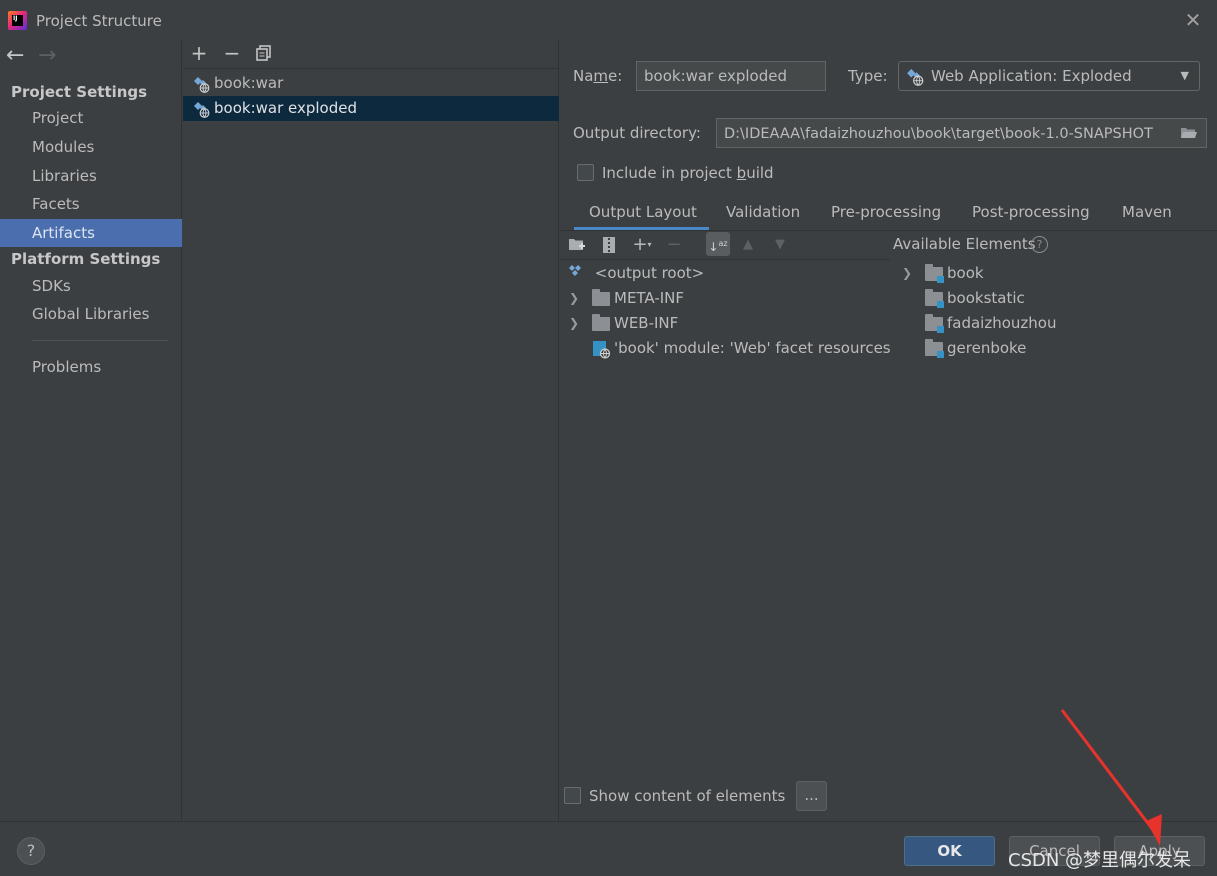 The height and width of the screenshot is (876, 1217). I want to click on ok-button: OK, so click(949, 851).